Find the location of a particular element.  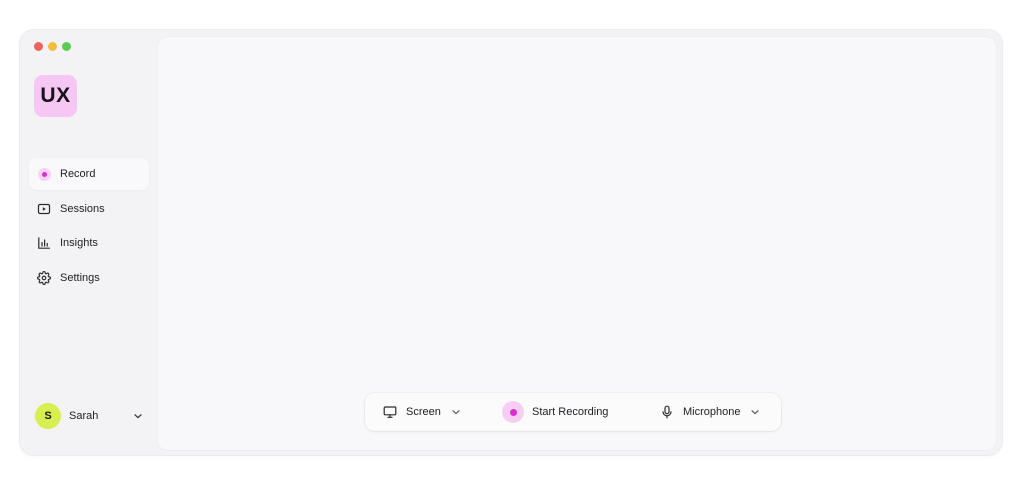

monitor-icon is located at coordinates (390, 412).